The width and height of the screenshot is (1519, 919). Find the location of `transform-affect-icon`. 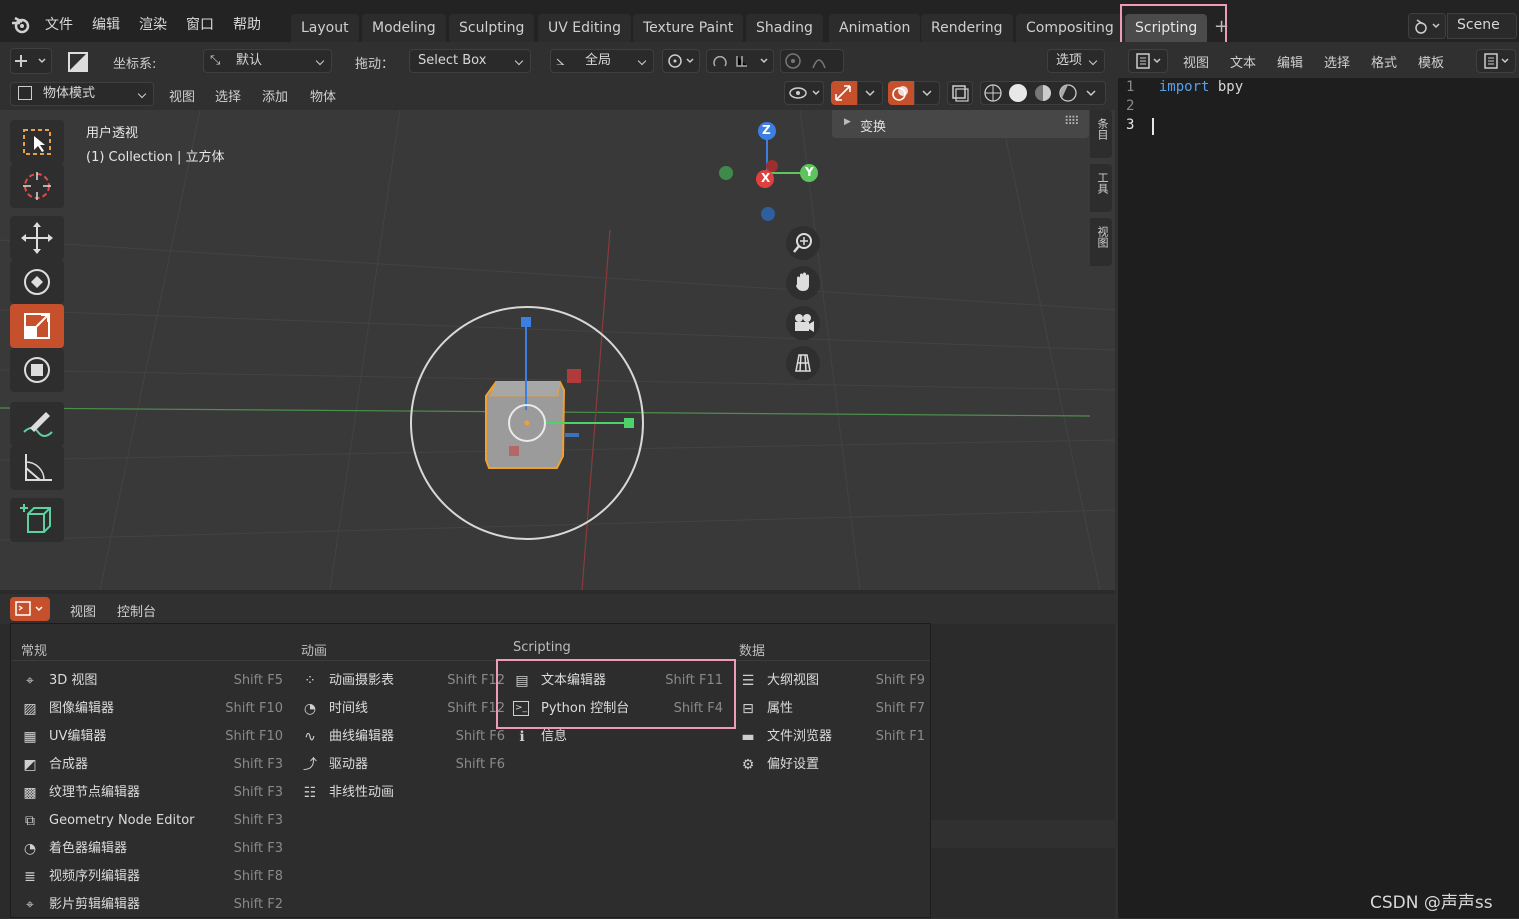

transform-affect-icon is located at coordinates (78, 62).